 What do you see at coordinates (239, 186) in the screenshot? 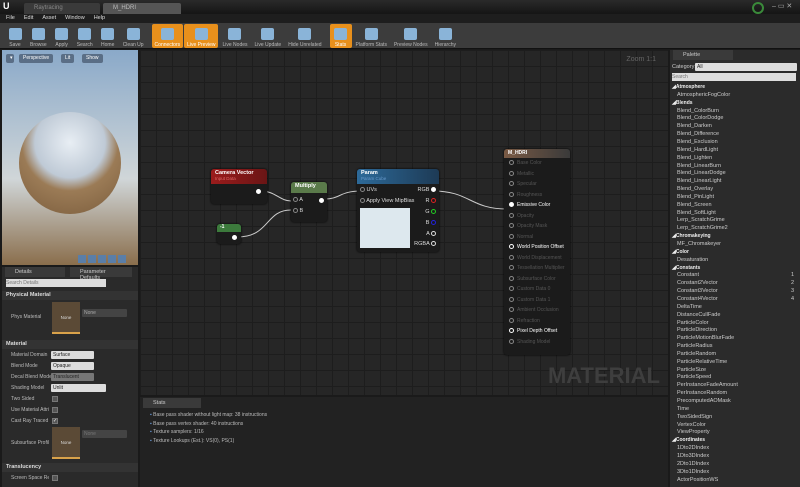
I see `camera-vector-node: Camera Vector Input Data` at bounding box center [239, 186].